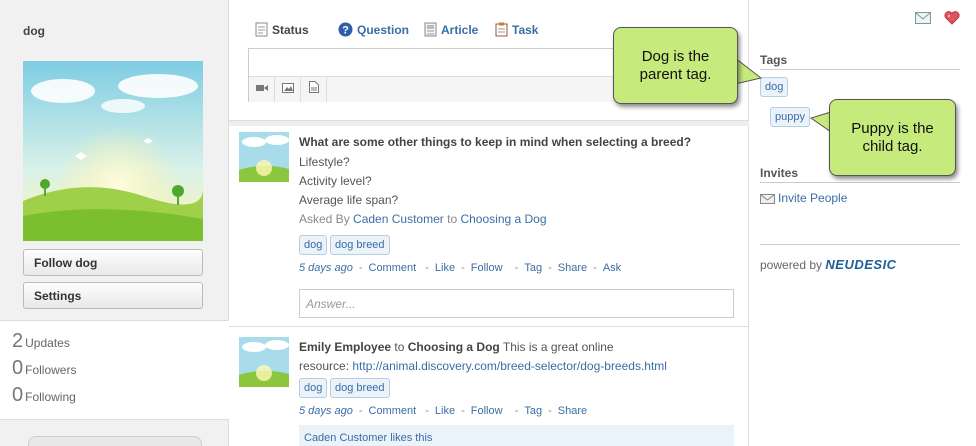  I want to click on tab-task: Task, so click(516, 31).